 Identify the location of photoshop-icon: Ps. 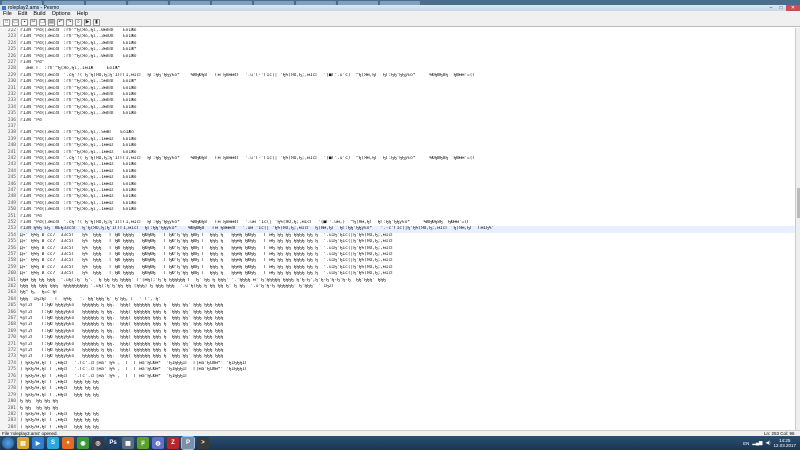
(113, 443).